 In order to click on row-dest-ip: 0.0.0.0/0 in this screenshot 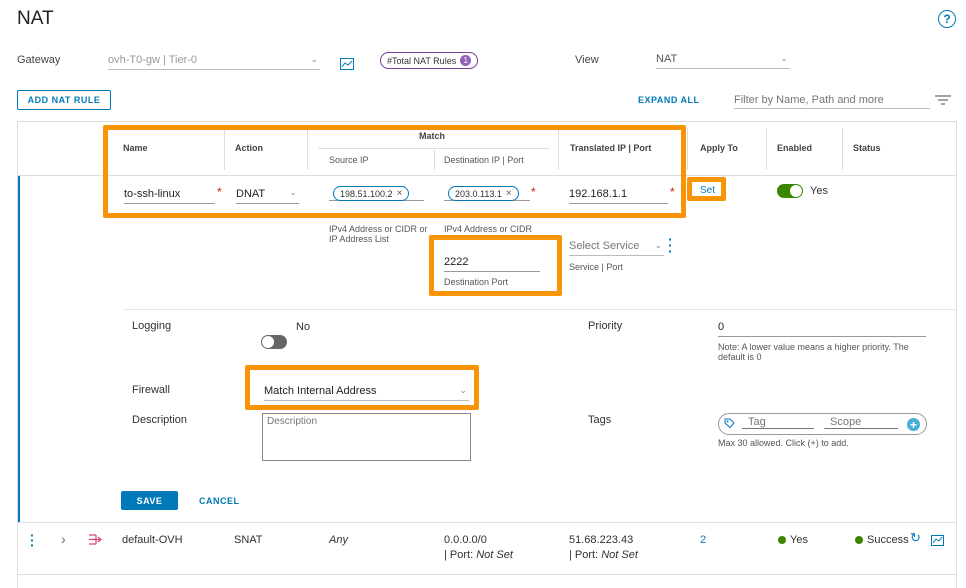, I will do `click(465, 540)`.